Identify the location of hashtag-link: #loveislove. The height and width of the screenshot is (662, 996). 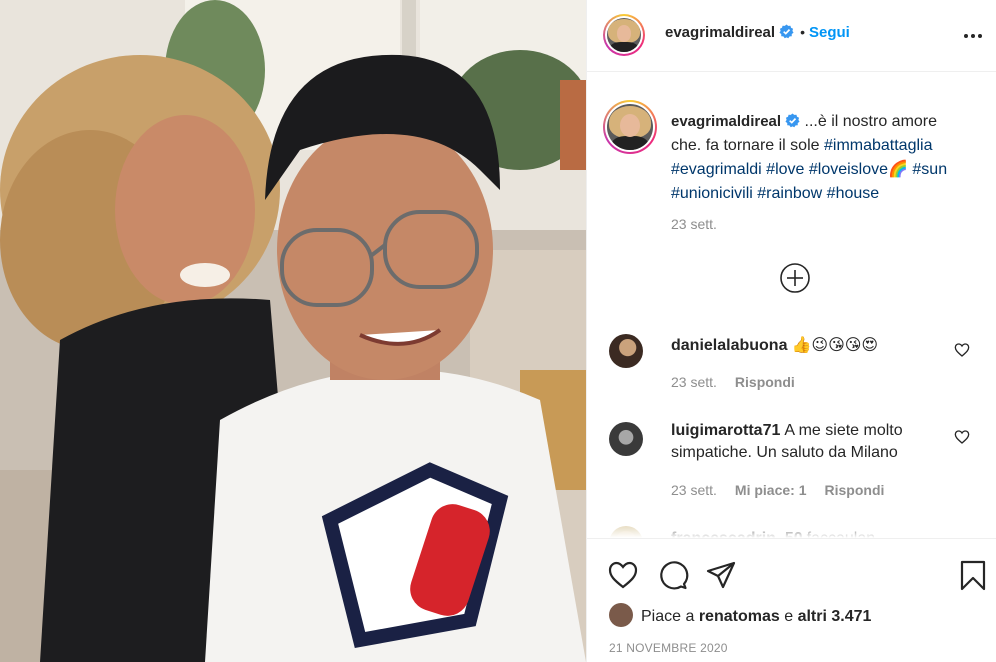
(848, 169).